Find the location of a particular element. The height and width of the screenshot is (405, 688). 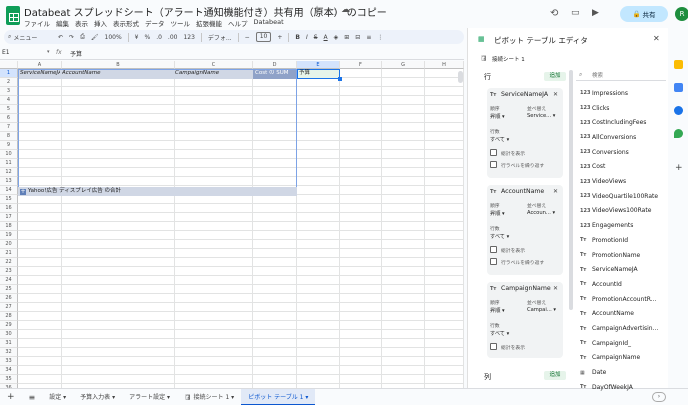

merge-cells-icon: ⊟ is located at coordinates (357, 37).